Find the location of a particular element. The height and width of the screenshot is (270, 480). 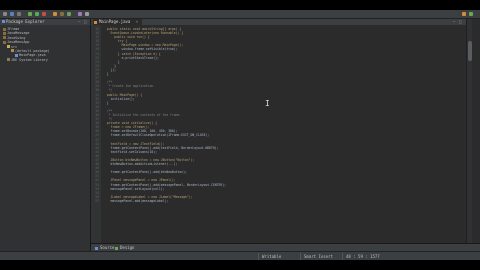

code-text: messagePanel.add(messageLabel); is located at coordinates (136, 200).